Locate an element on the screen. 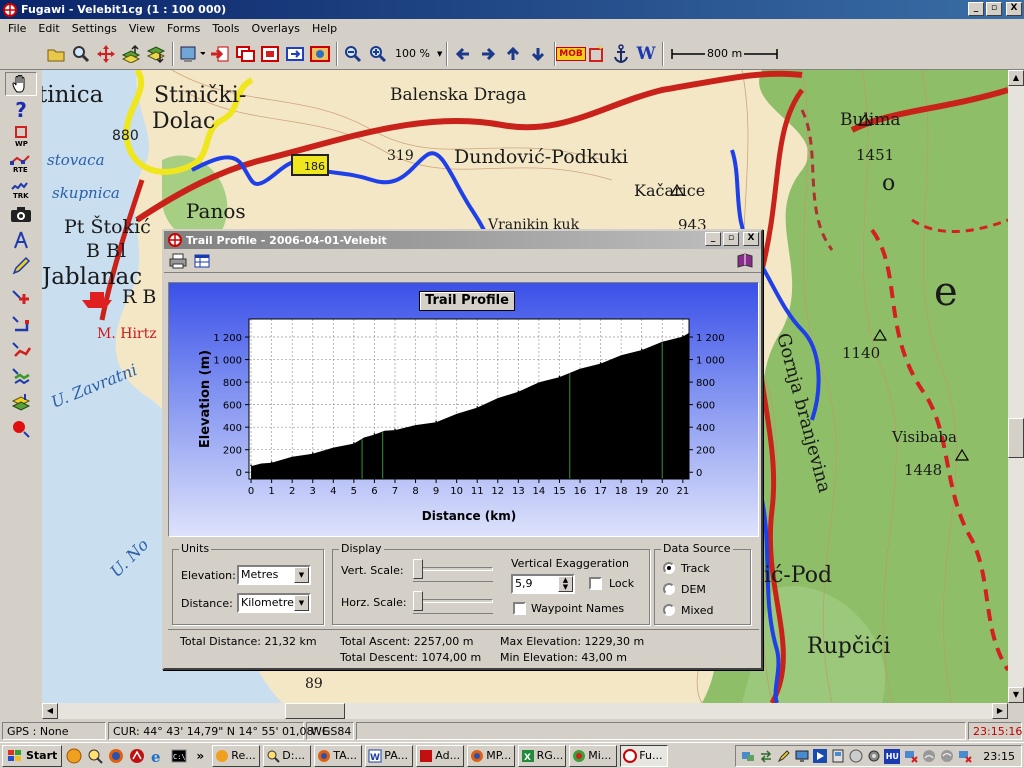 This screenshot has width=1024, height=768. start-button: Start is located at coordinates (32, 755).